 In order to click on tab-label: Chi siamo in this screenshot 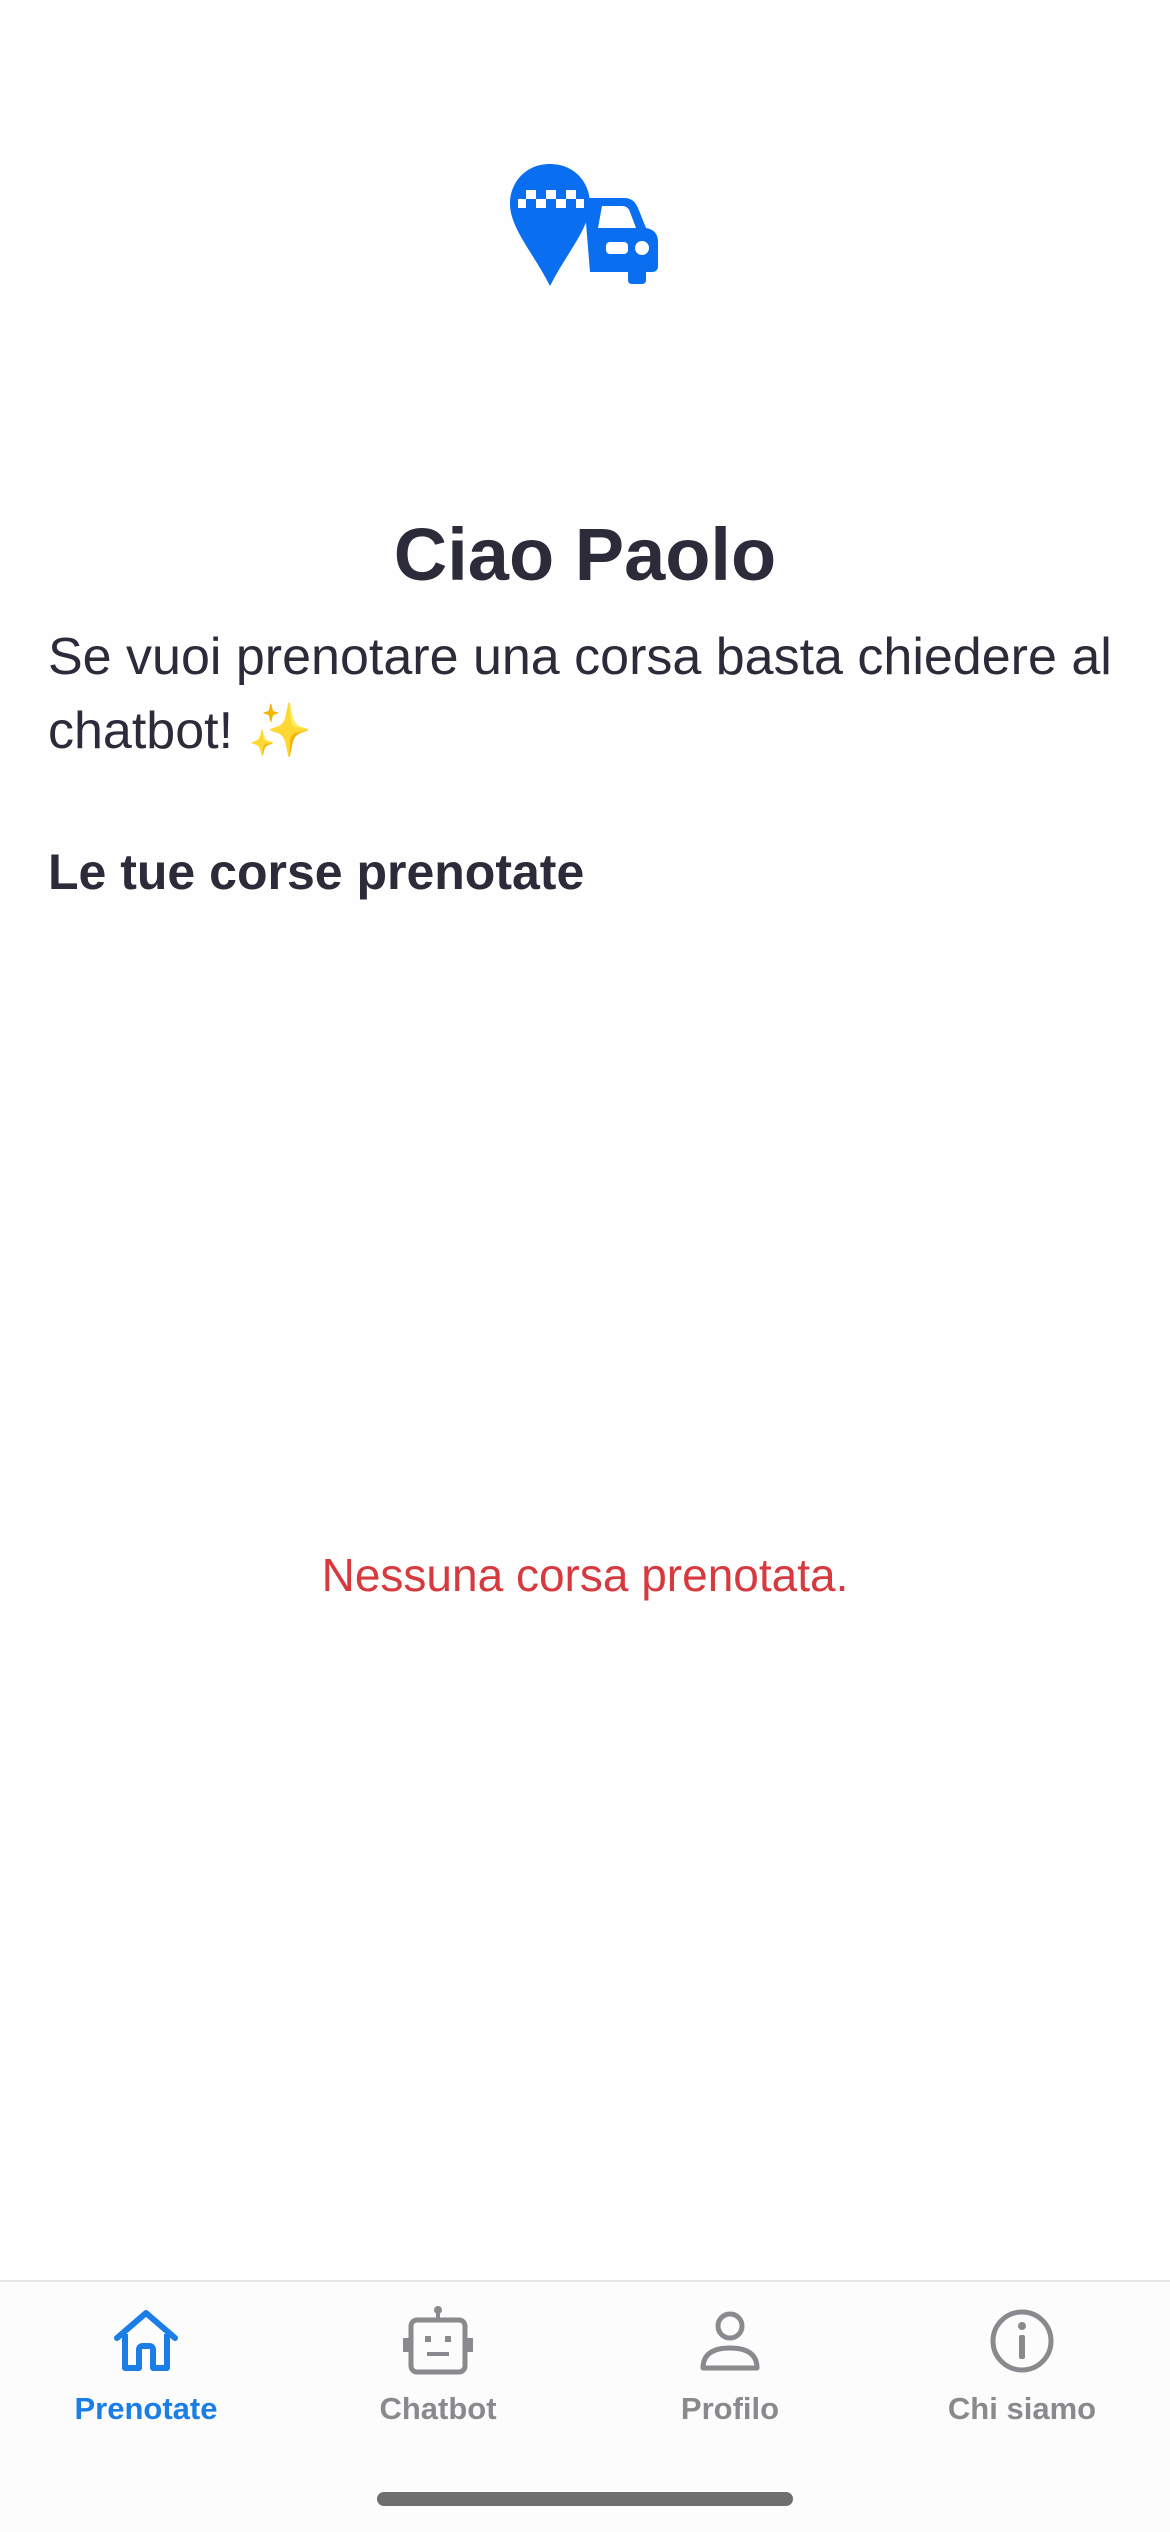, I will do `click(1022, 2408)`.